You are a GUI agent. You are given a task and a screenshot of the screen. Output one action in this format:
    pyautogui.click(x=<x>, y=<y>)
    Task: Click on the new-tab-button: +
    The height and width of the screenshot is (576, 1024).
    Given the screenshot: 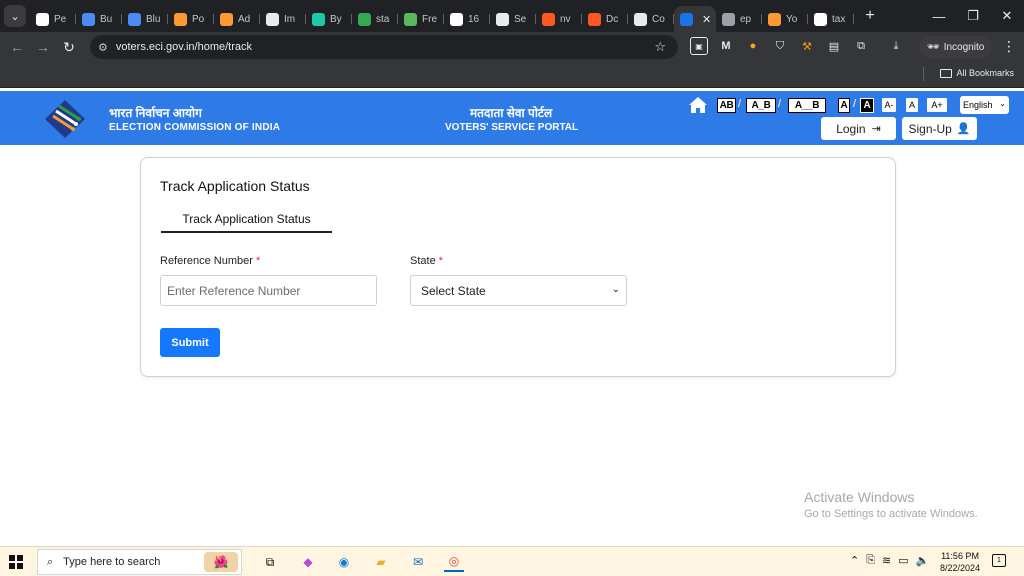 What is the action you would take?
    pyautogui.click(x=870, y=16)
    